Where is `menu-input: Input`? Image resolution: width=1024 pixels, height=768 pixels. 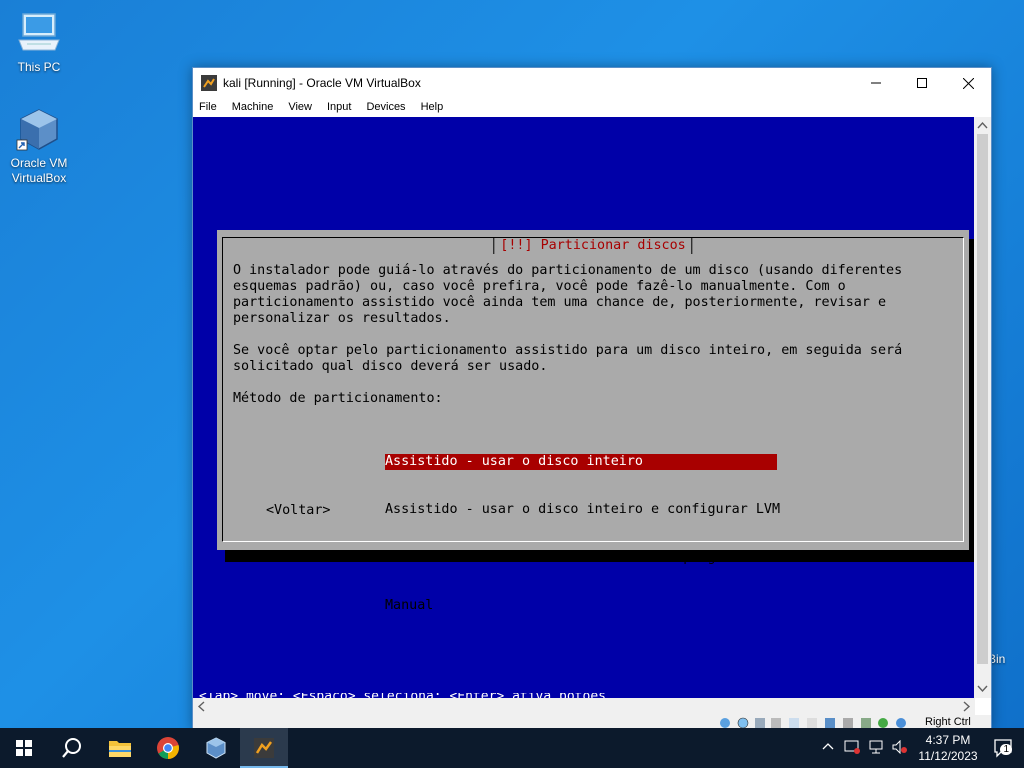 menu-input: Input is located at coordinates (339, 107).